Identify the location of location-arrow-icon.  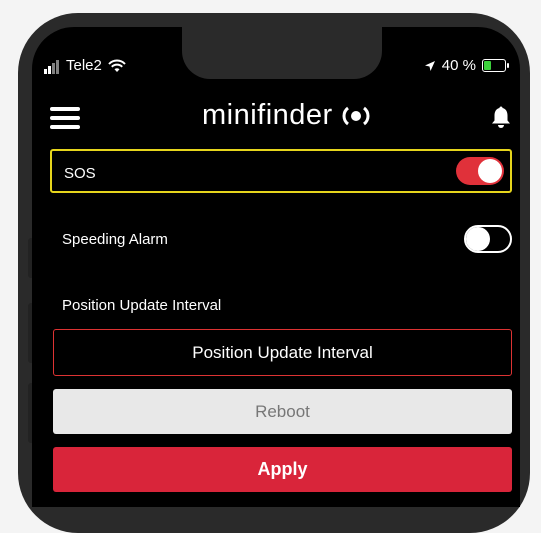
(429, 65).